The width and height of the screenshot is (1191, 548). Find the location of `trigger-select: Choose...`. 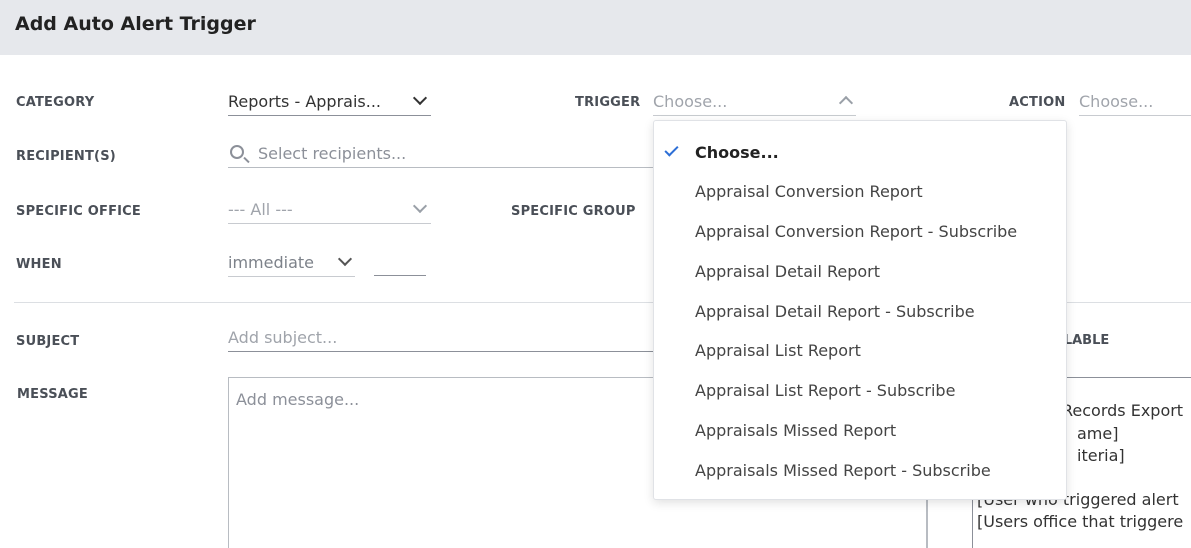

trigger-select: Choose... is located at coordinates (754, 103).